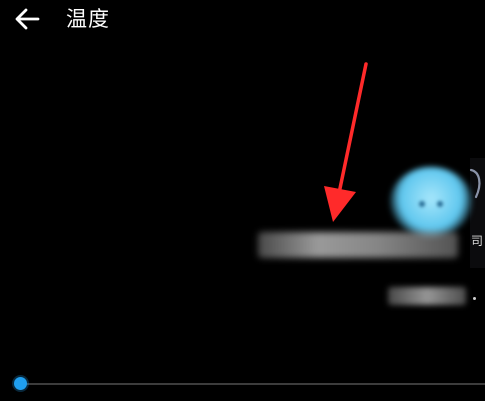  Describe the element at coordinates (242, 19) in the screenshot. I see `top-app-bar: 温度` at that location.